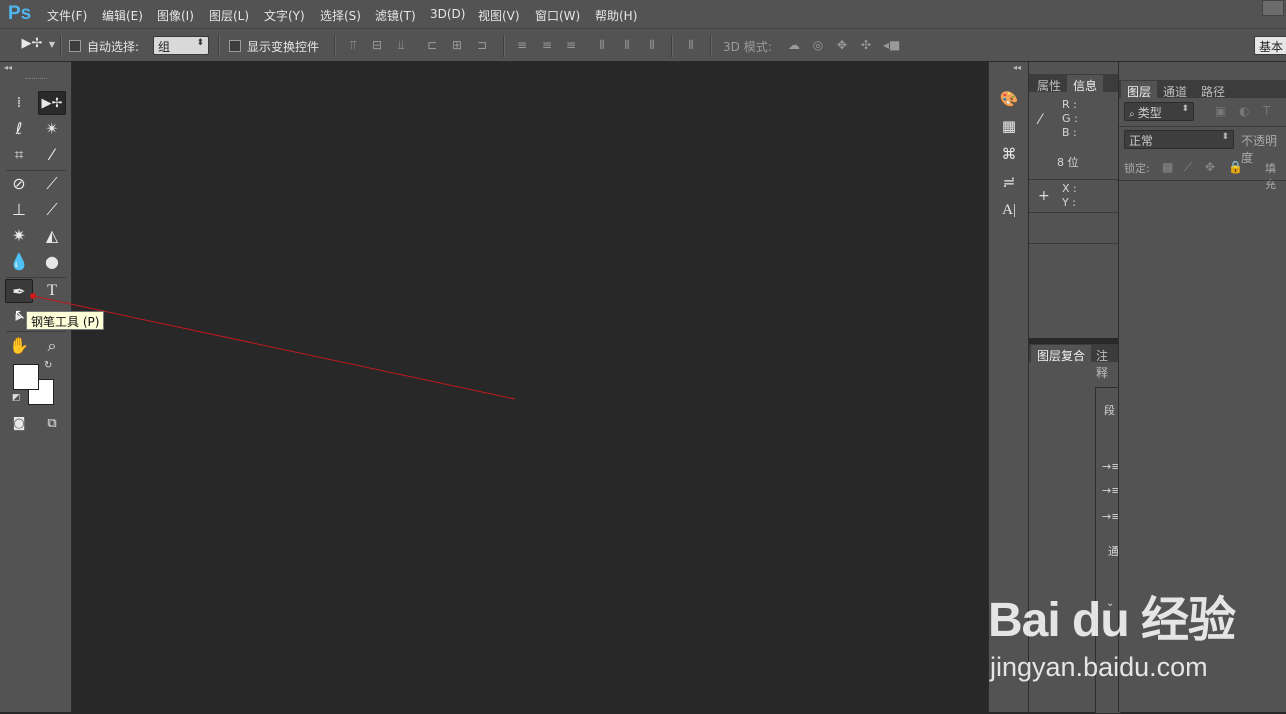  What do you see at coordinates (26, 377) in the screenshot?
I see `foreground-color-swatch` at bounding box center [26, 377].